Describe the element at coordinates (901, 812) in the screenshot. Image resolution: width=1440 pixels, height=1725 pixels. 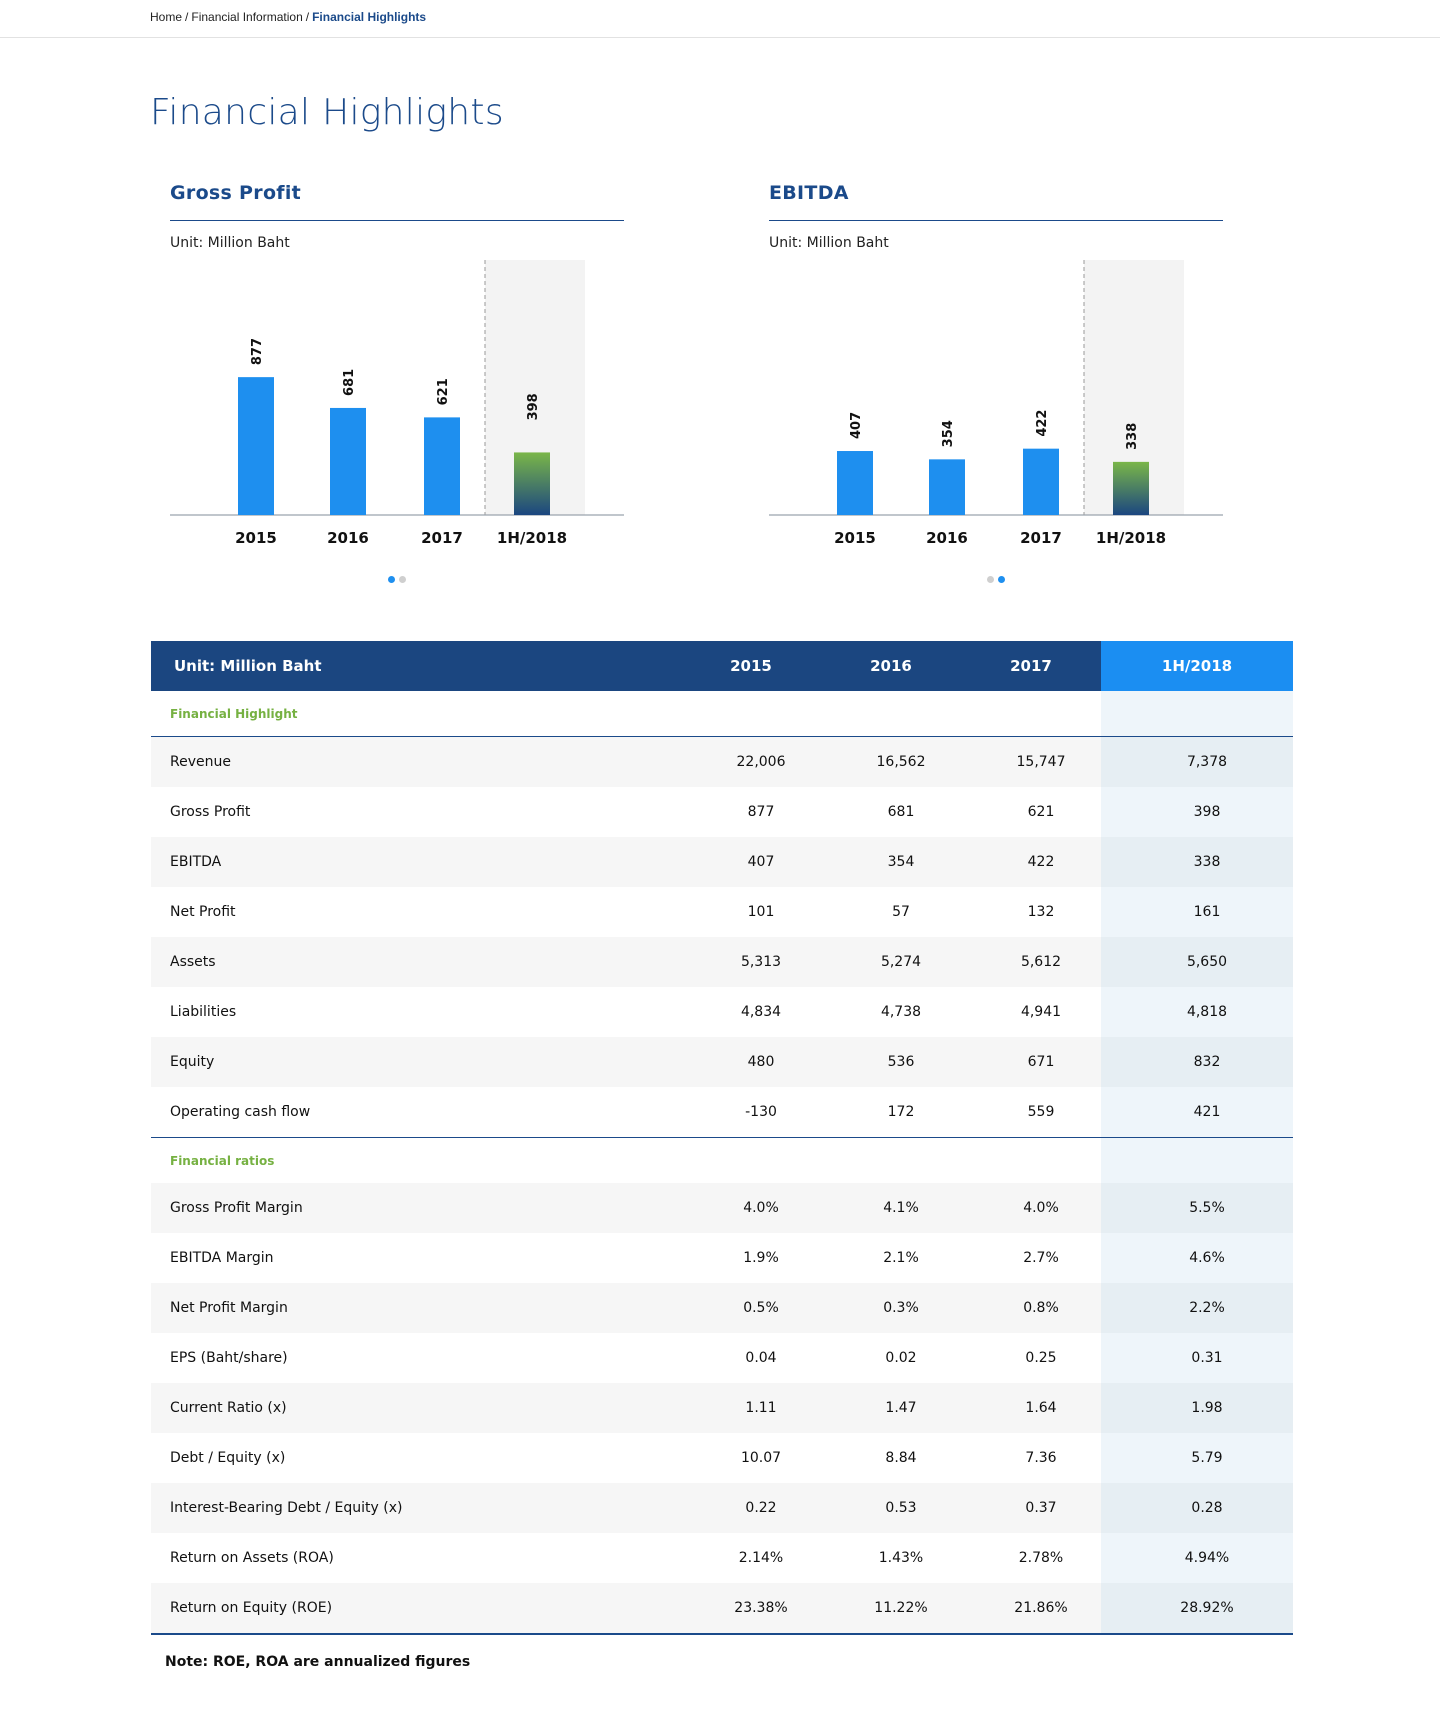
I see `table-cell: 681` at that location.